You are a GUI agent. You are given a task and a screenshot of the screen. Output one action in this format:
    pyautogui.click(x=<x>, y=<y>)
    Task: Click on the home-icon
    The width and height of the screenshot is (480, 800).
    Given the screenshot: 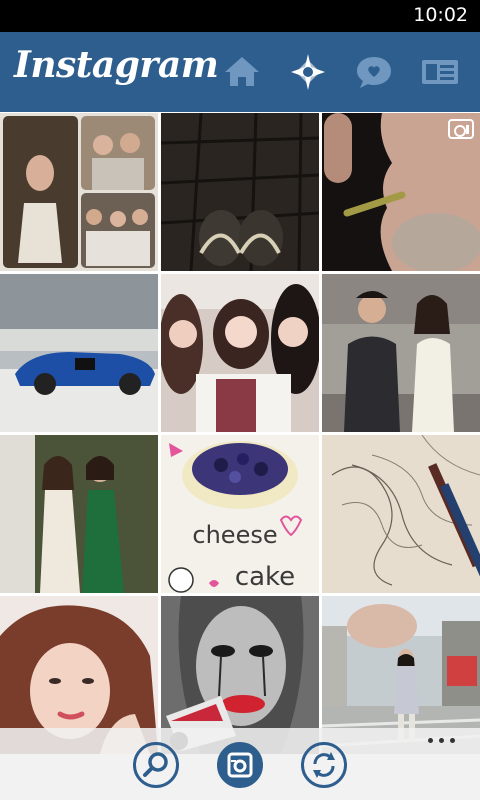 What is the action you would take?
    pyautogui.click(x=242, y=72)
    